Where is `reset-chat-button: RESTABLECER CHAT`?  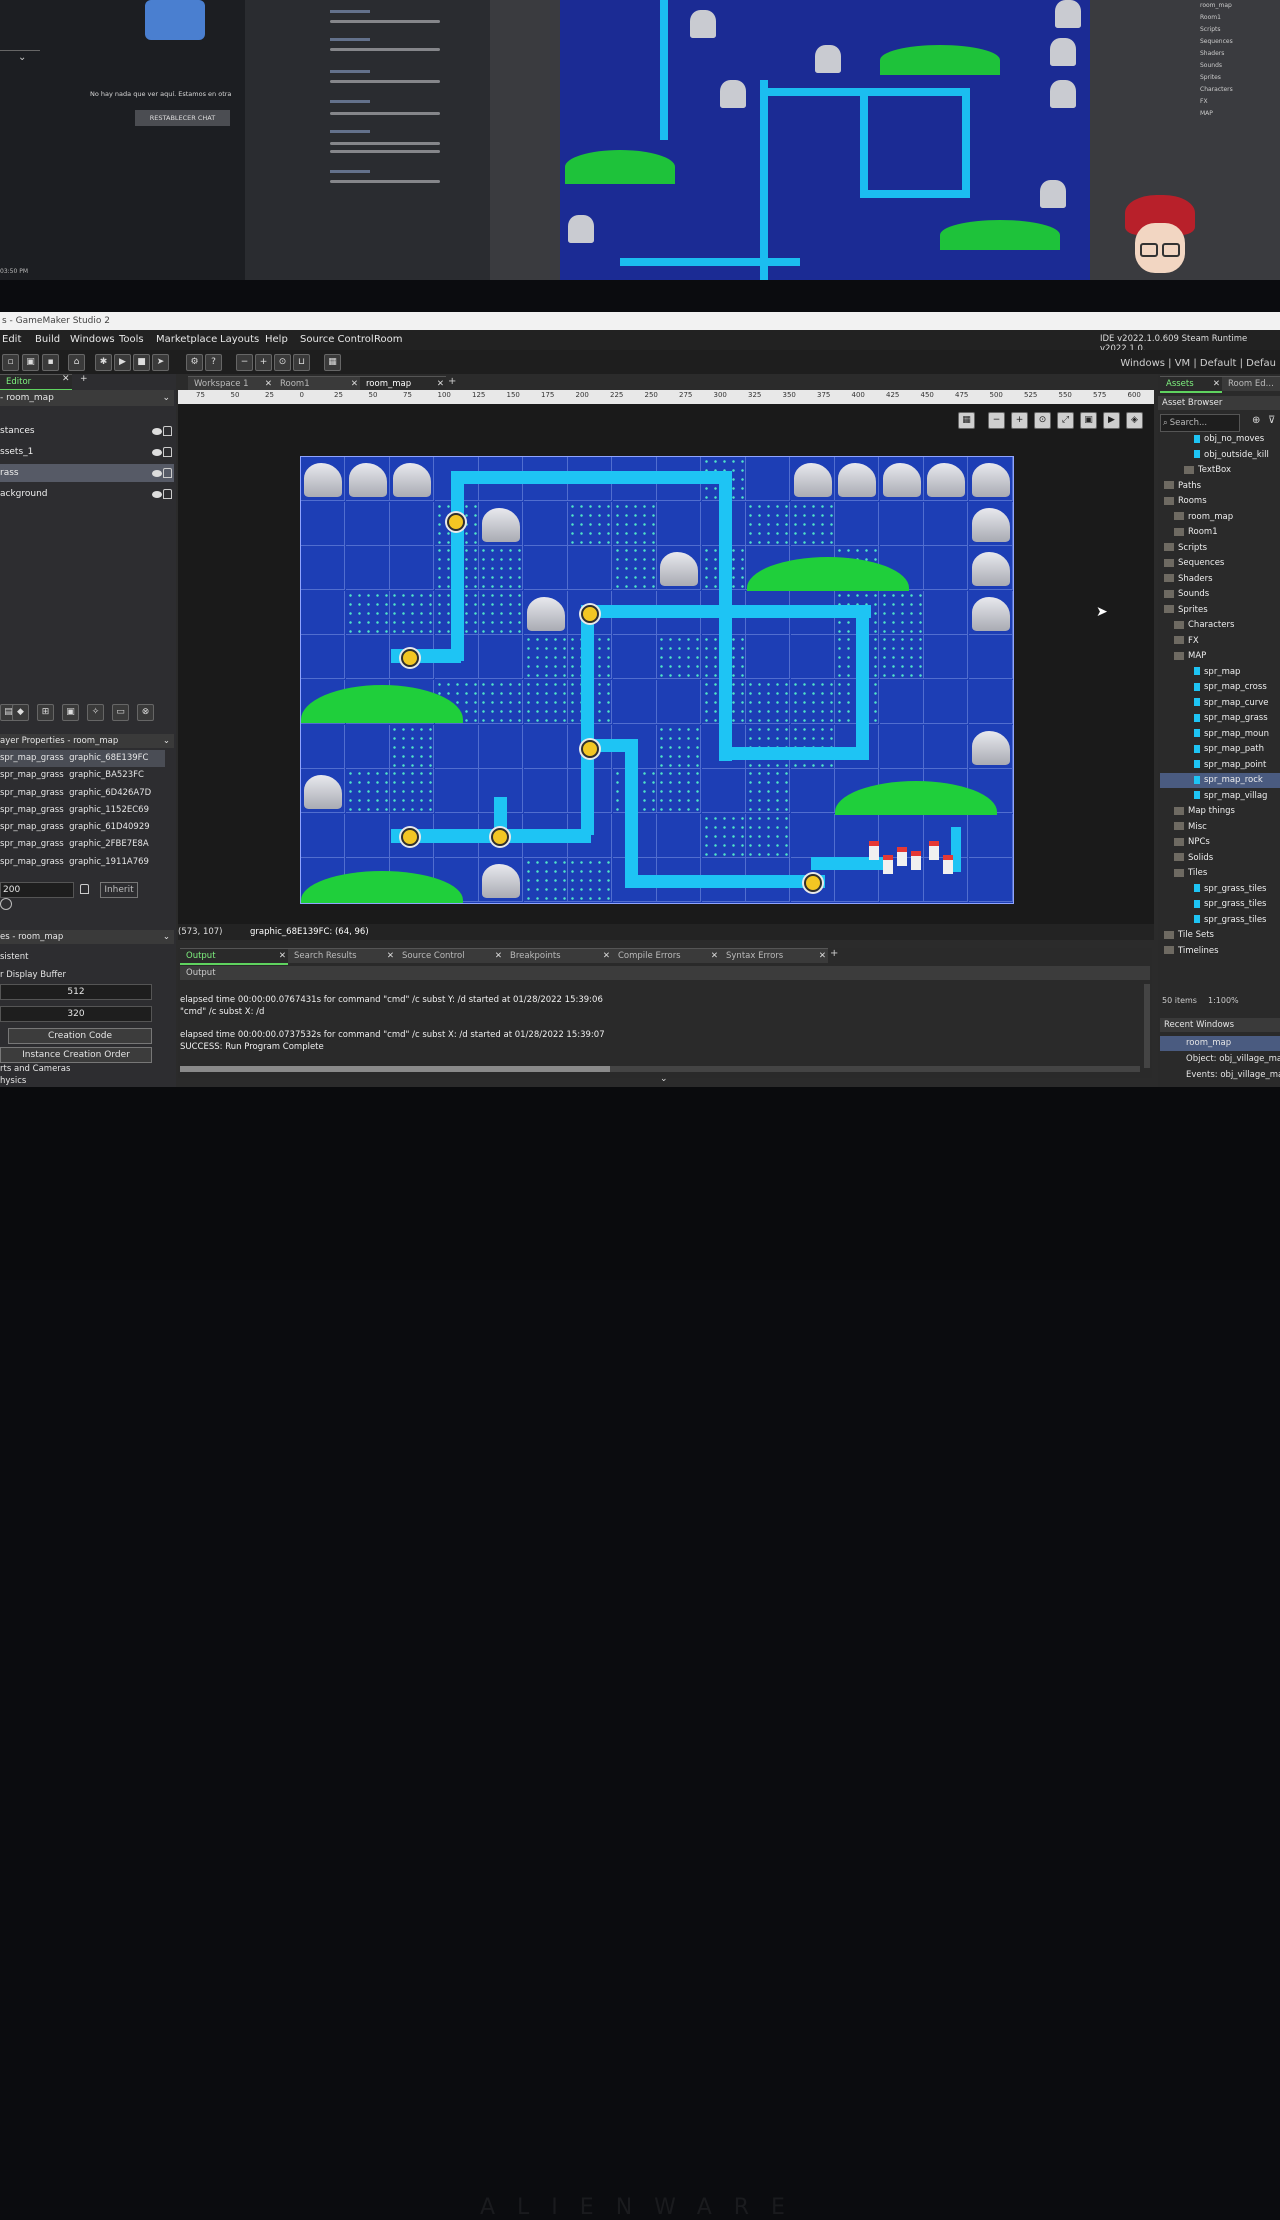
reset-chat-button: RESTABLECER CHAT is located at coordinates (182, 118).